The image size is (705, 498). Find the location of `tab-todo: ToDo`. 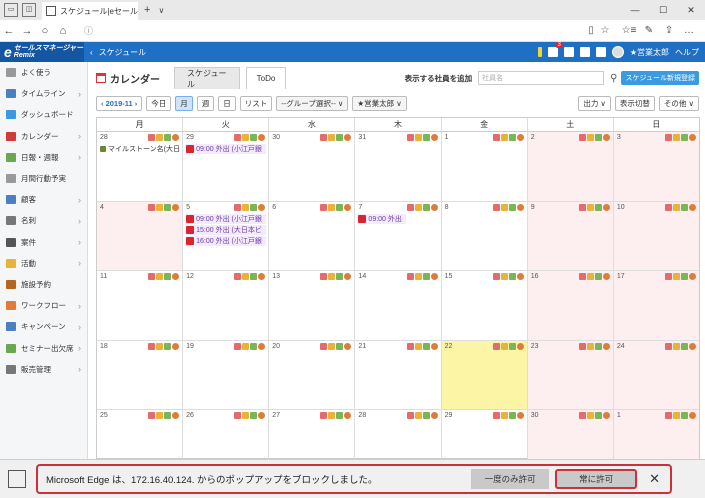

tab-todo: ToDo is located at coordinates (266, 78).